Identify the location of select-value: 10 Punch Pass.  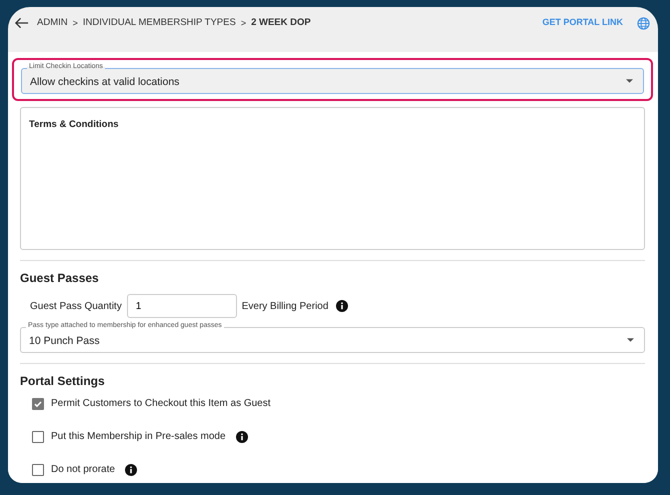
(65, 340).